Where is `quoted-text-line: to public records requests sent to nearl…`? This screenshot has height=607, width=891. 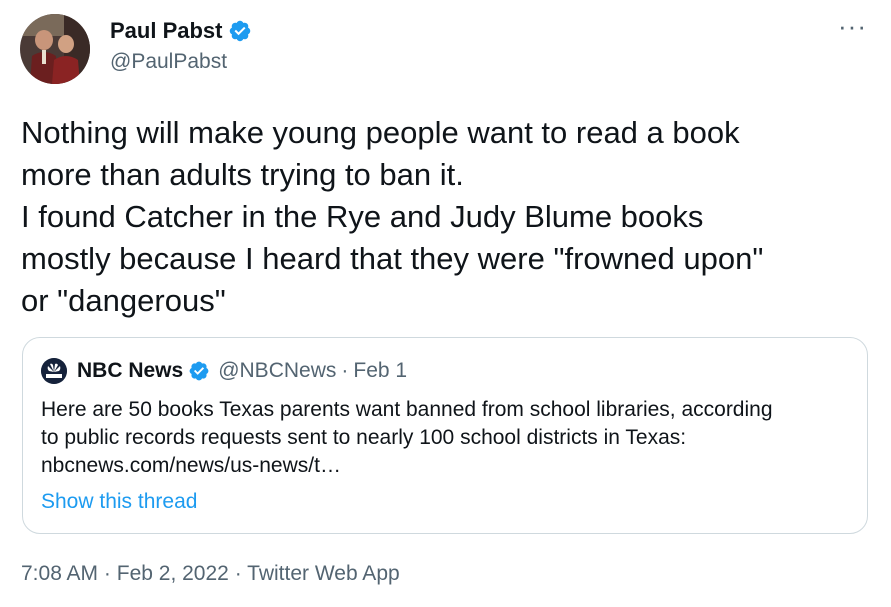
quoted-text-line: to public records requests sent to nearl… is located at coordinates (364, 437).